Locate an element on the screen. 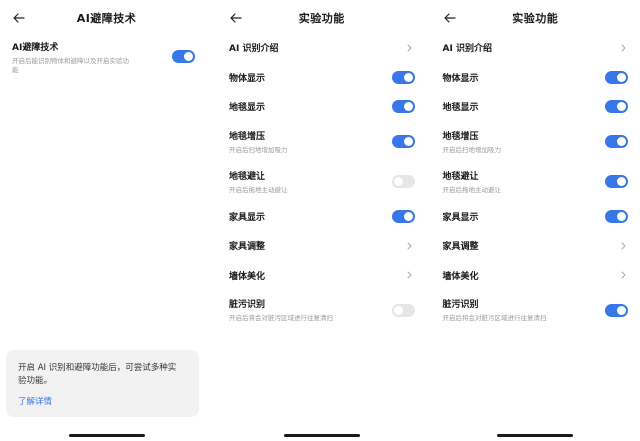 This screenshot has width=640, height=441. feature-row: 物体显示 is located at coordinates (535, 78).